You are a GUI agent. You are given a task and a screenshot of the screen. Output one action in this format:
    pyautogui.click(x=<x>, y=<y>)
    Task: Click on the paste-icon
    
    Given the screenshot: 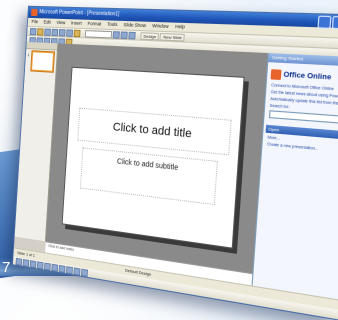 What is the action you would take?
    pyautogui.click(x=77, y=33)
    